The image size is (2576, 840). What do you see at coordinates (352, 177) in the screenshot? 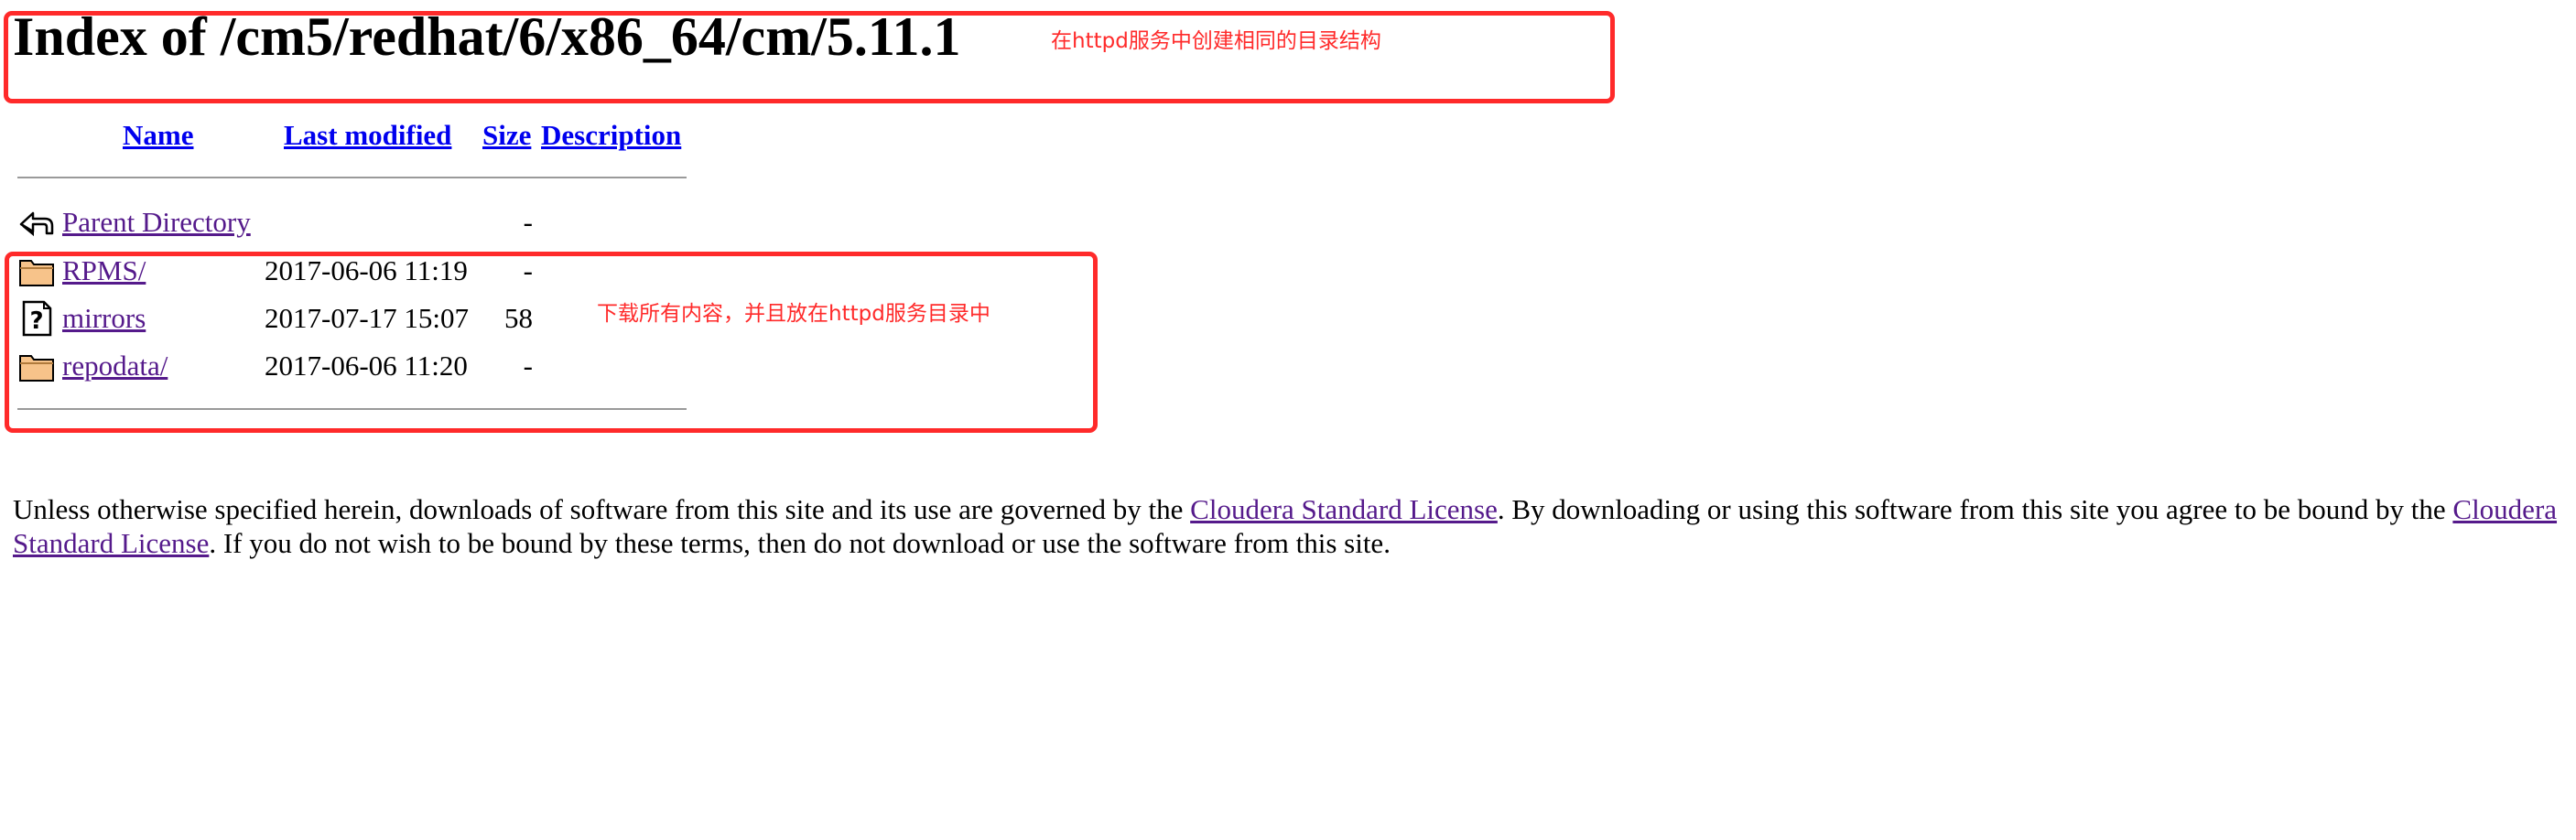
I see `table-top-divider` at bounding box center [352, 177].